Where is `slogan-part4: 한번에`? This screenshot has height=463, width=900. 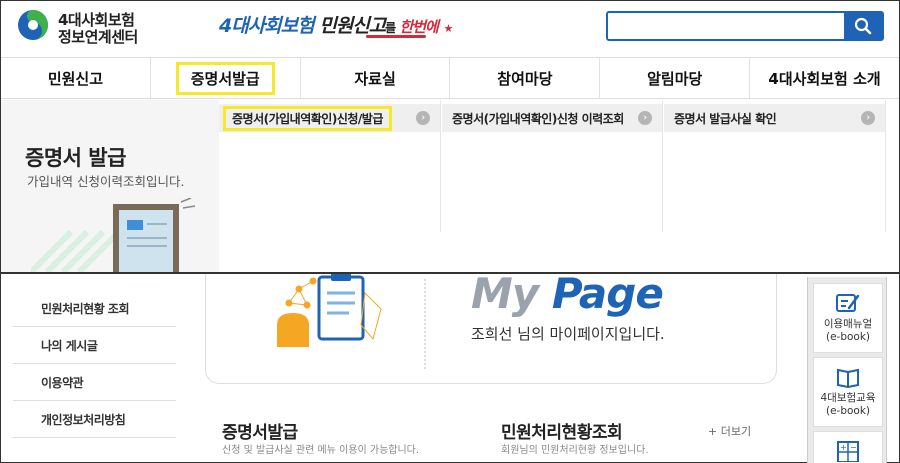
slogan-part4: 한번에 is located at coordinates (416, 27).